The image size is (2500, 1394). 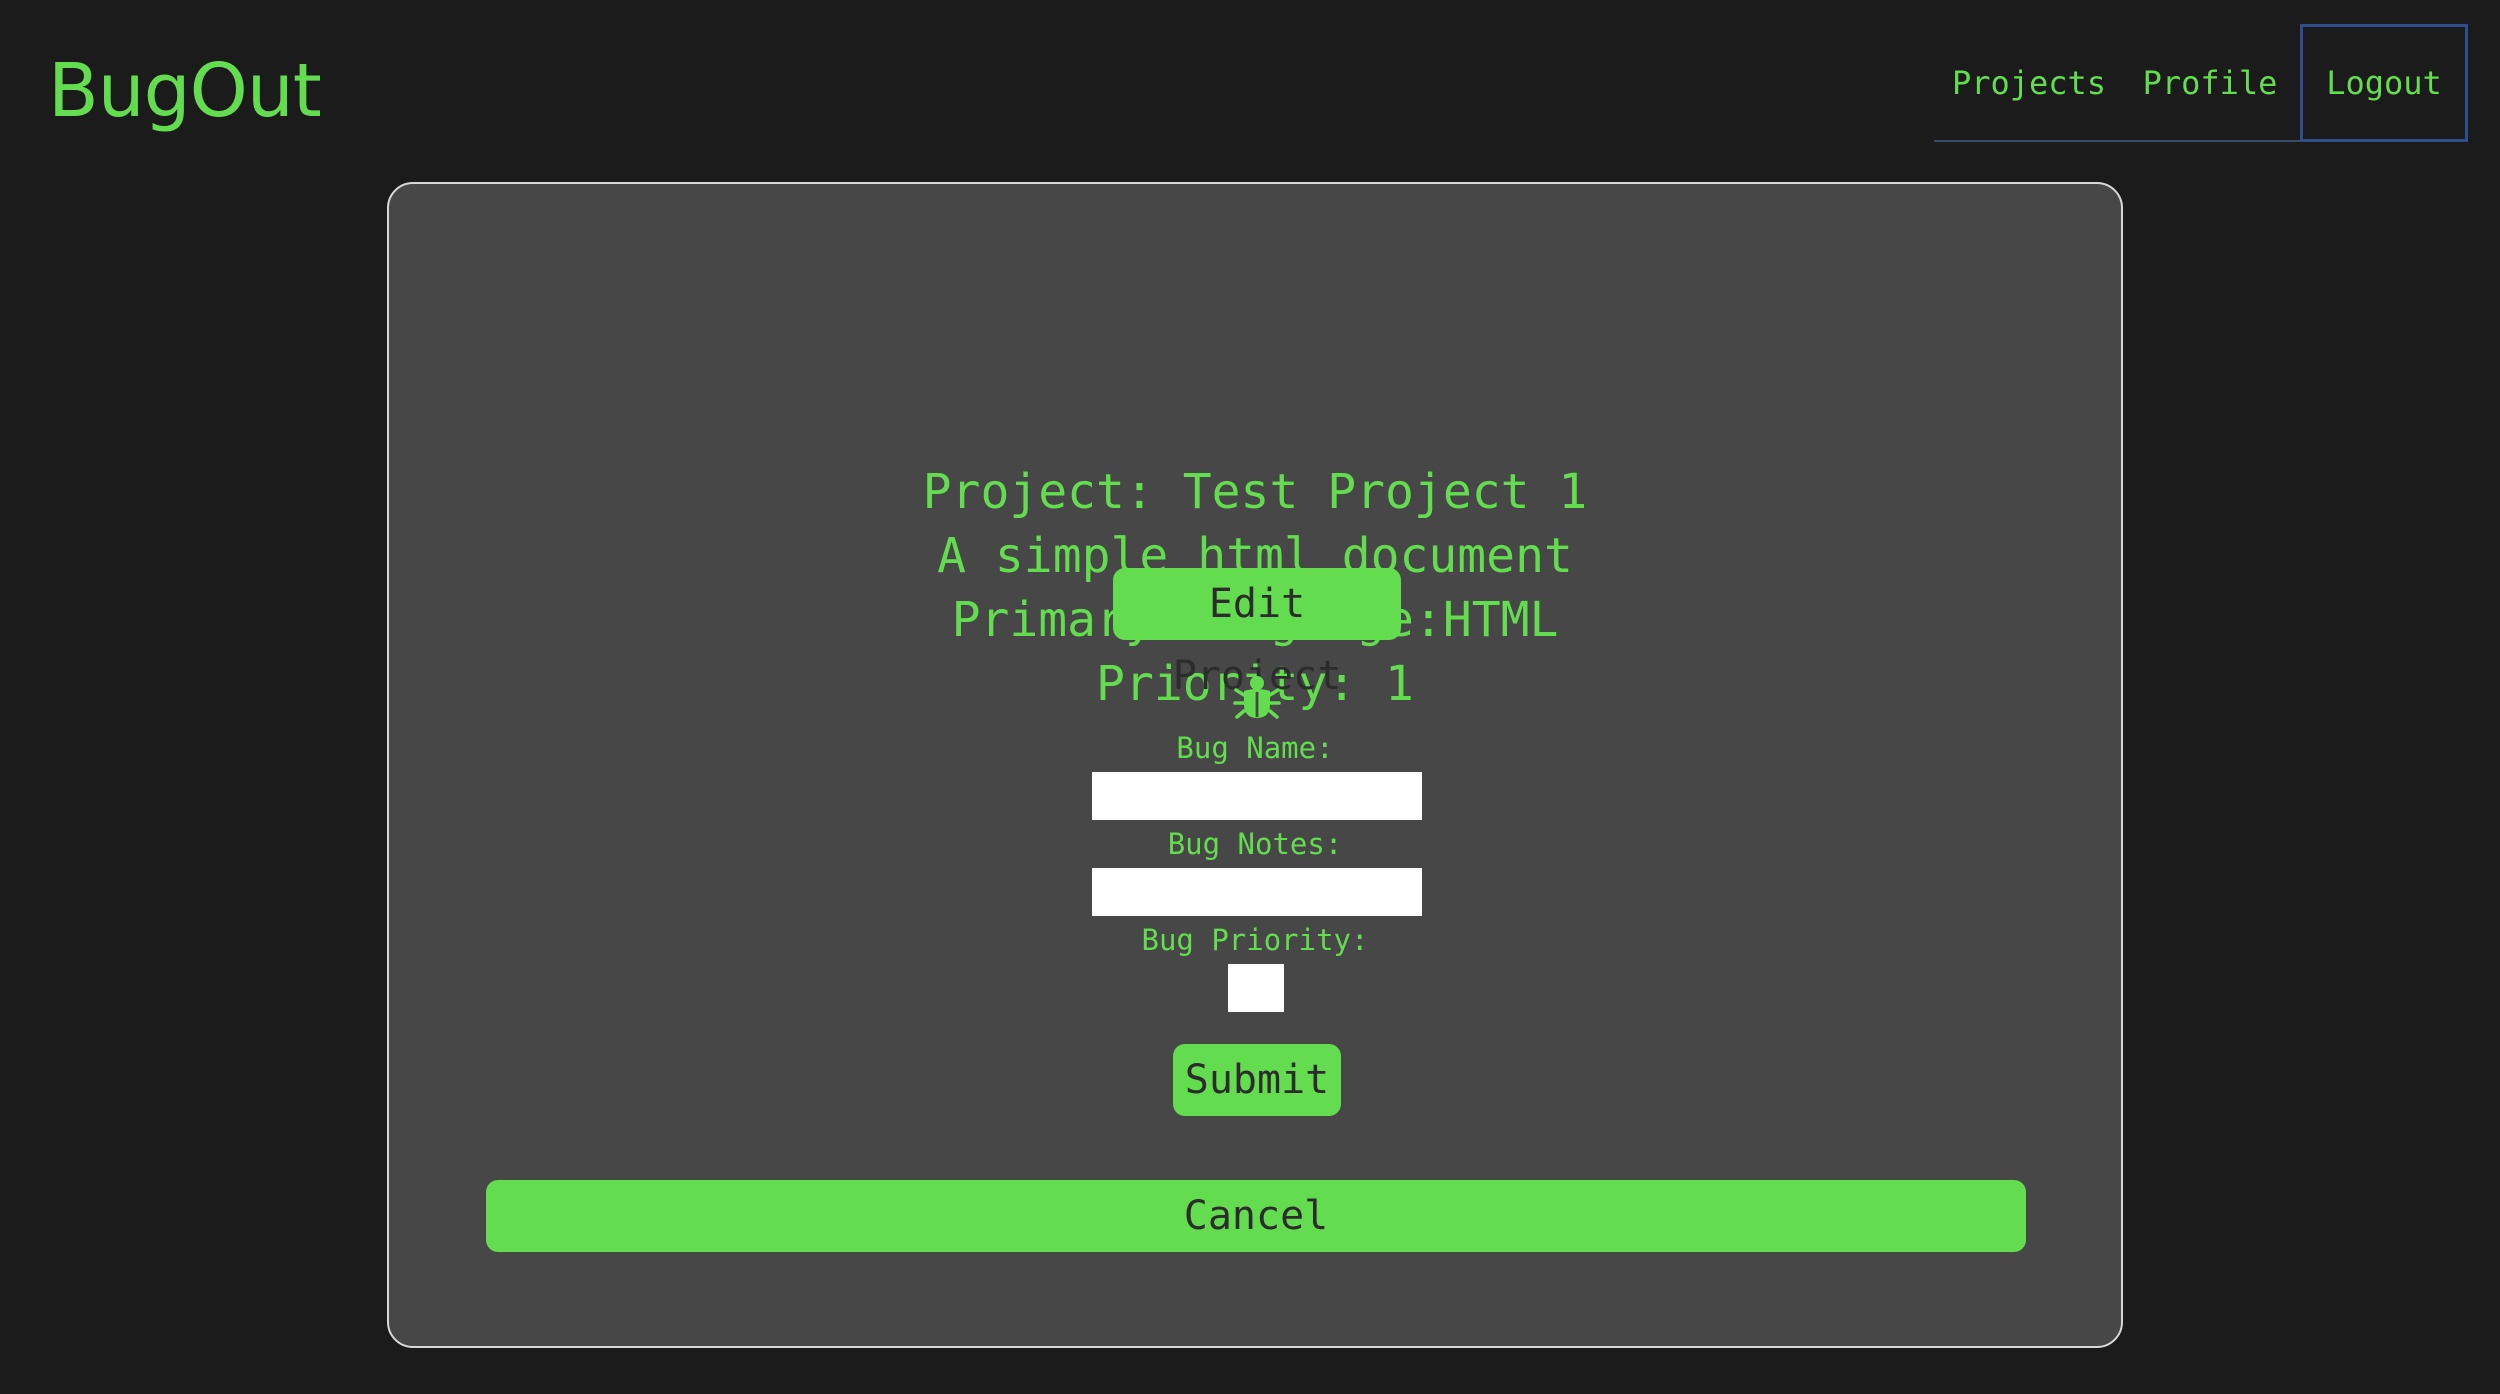 What do you see at coordinates (1256, 1216) in the screenshot?
I see `cancel-button: Cancel` at bounding box center [1256, 1216].